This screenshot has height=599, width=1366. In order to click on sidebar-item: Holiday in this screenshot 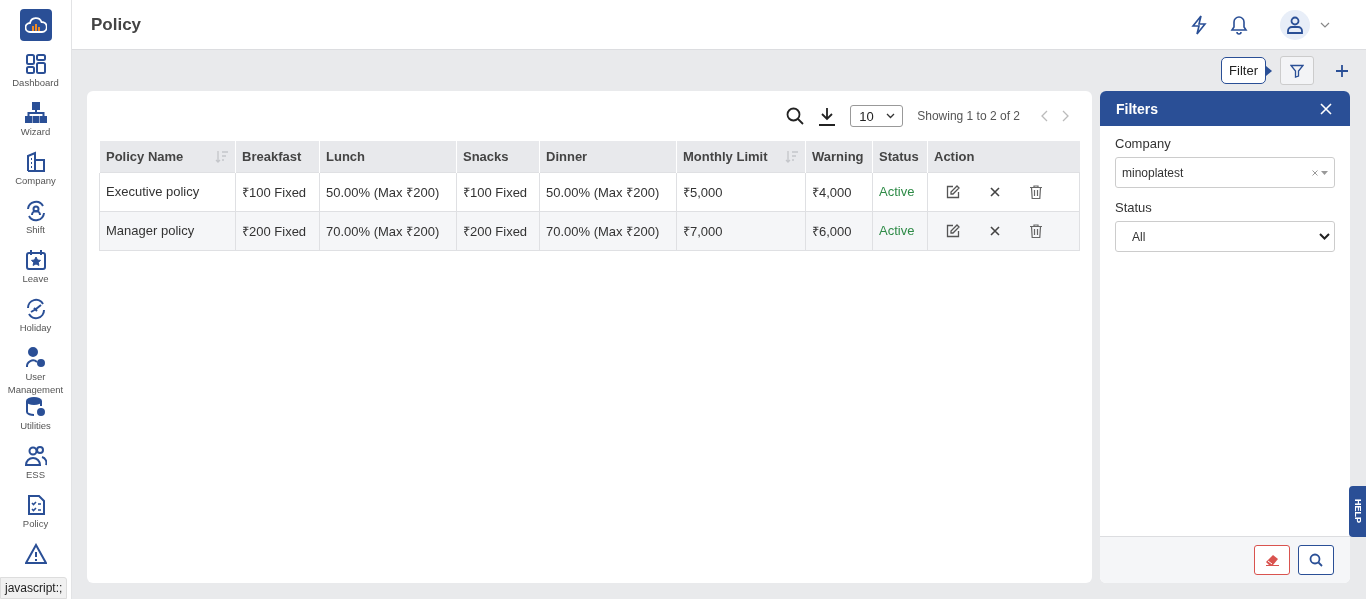, I will do `click(36, 322)`.